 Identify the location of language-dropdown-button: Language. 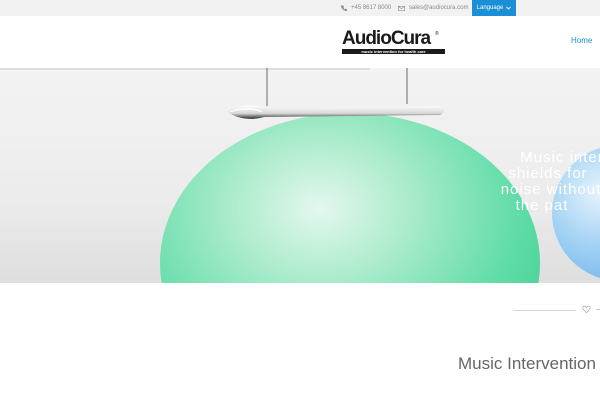
(494, 8).